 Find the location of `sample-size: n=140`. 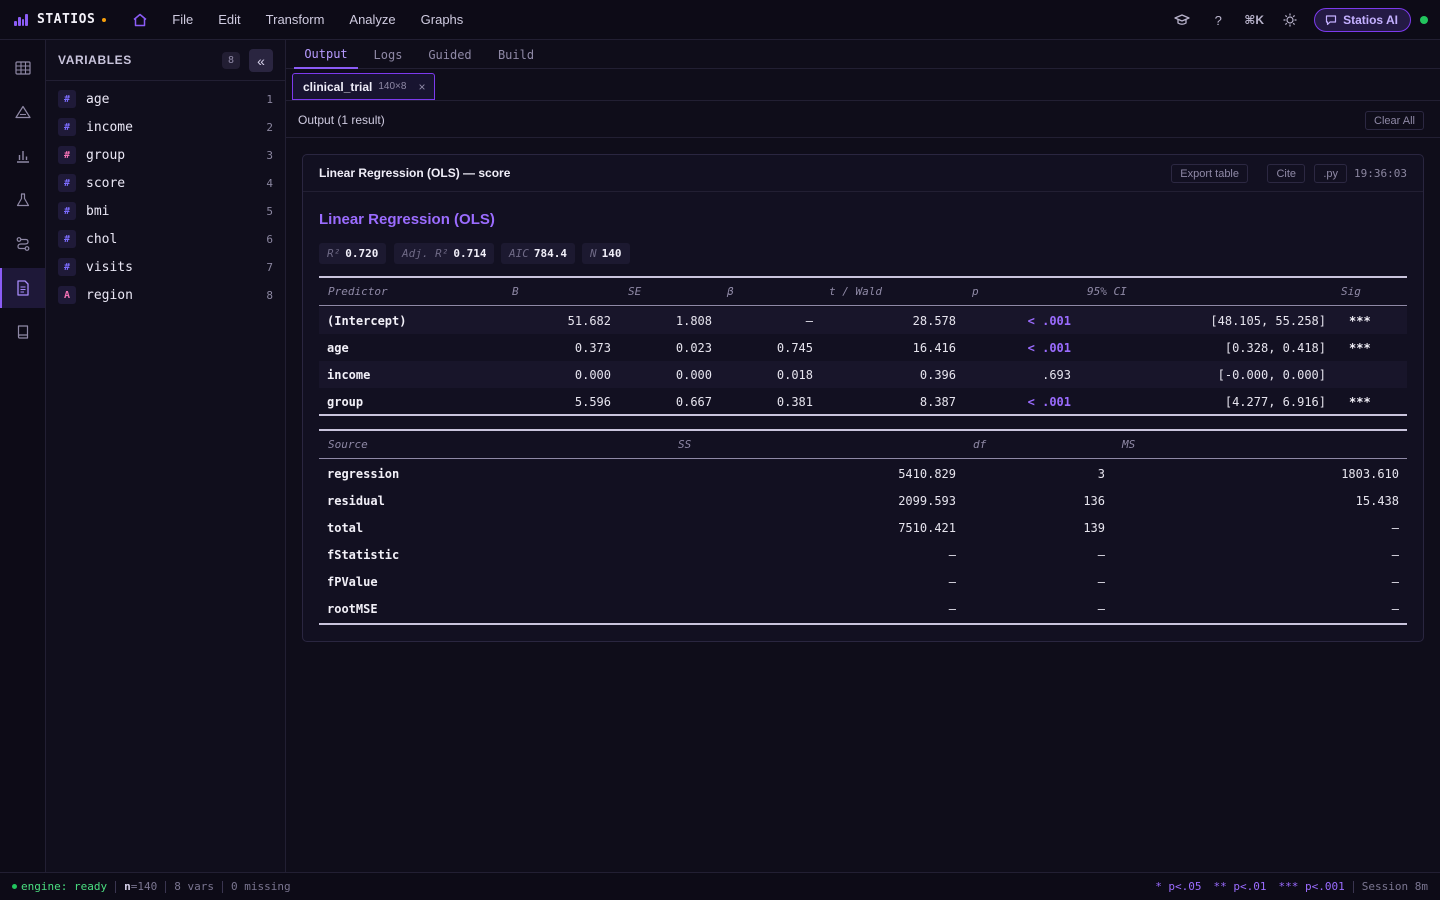

sample-size: n=140 is located at coordinates (141, 886).